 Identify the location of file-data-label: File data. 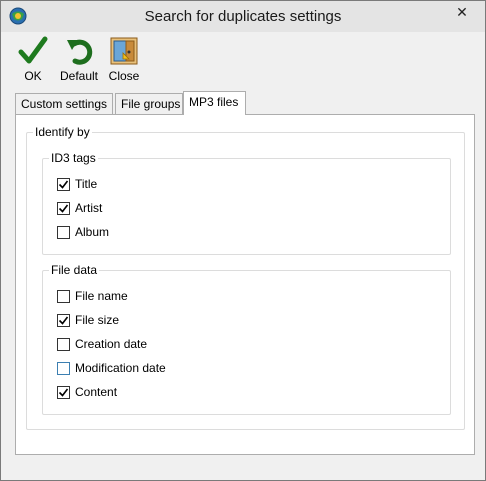
(74, 270).